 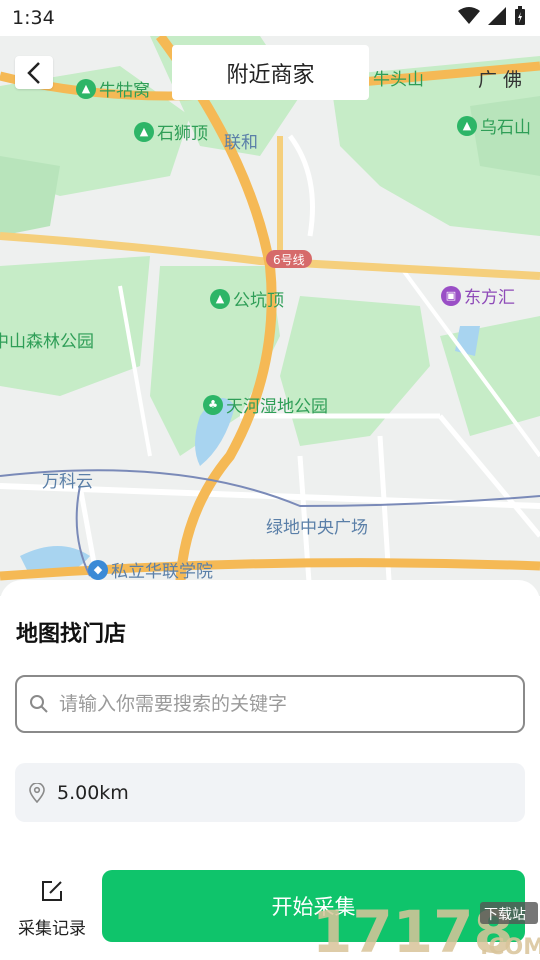 I want to click on back-button, so click(x=34, y=72).